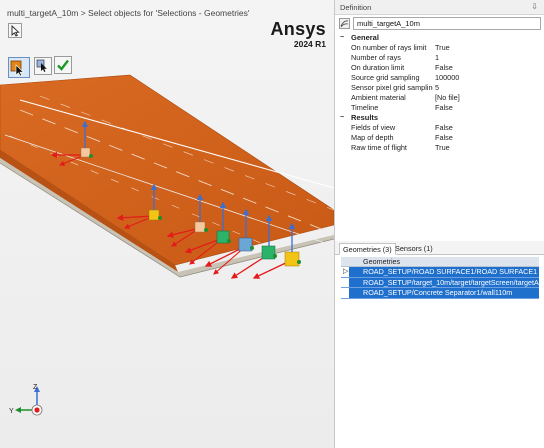  I want to click on axis-z-label: Z, so click(35, 387).